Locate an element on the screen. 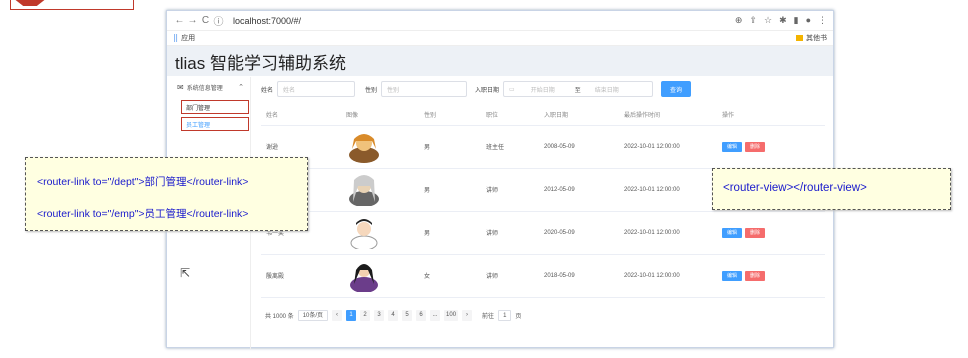  gender-select: 性别 is located at coordinates (424, 89).